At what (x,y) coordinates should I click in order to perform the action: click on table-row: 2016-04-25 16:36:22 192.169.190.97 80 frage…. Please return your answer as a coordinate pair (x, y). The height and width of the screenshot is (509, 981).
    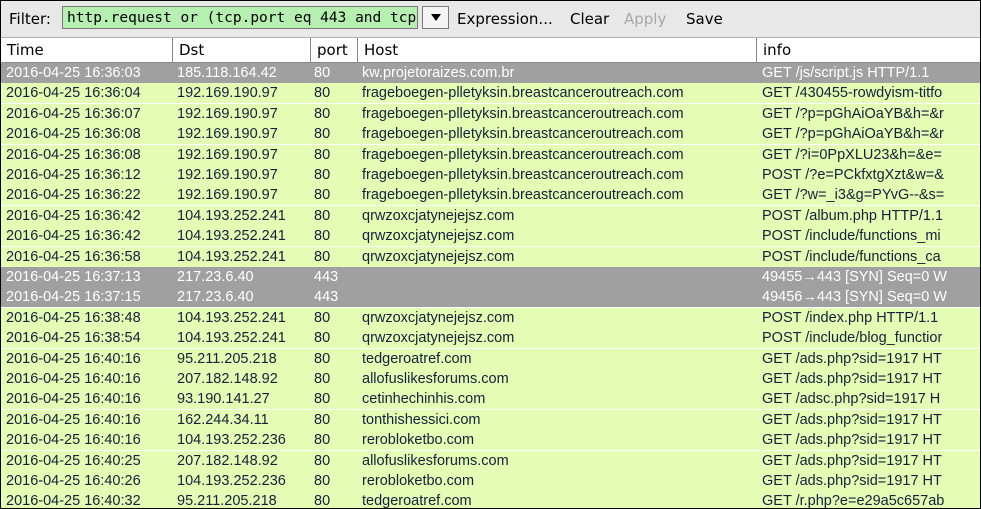
    Looking at the image, I should click on (490, 195).